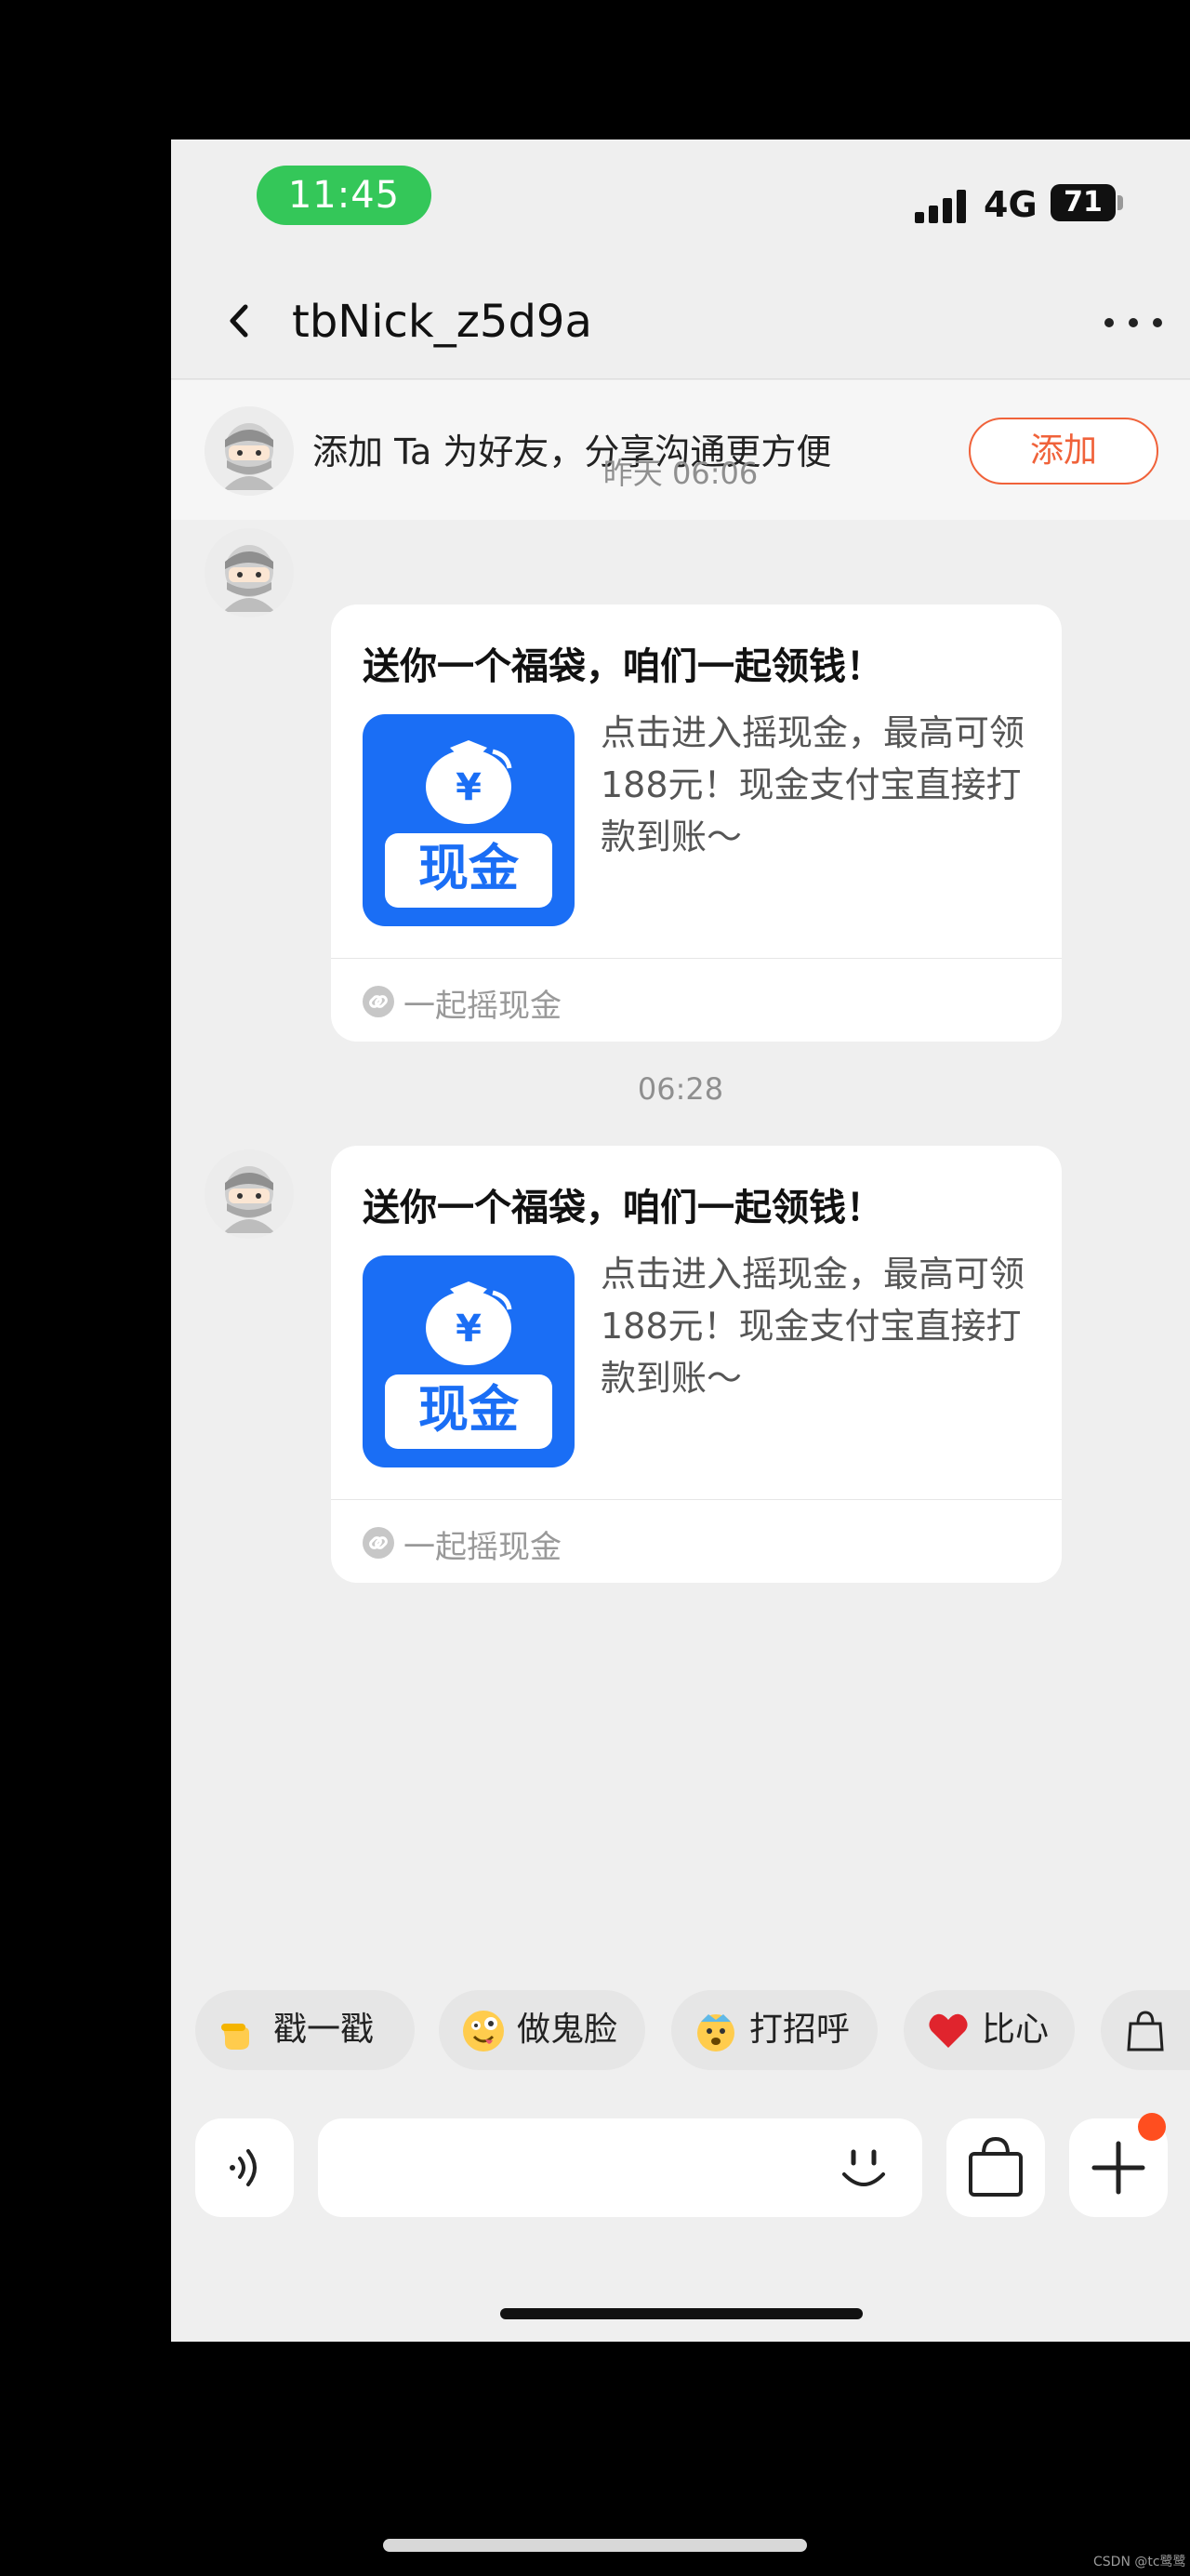 This screenshot has width=1190, height=2576. I want to click on watermark: CSDN @tc鹭鹭, so click(1139, 2562).